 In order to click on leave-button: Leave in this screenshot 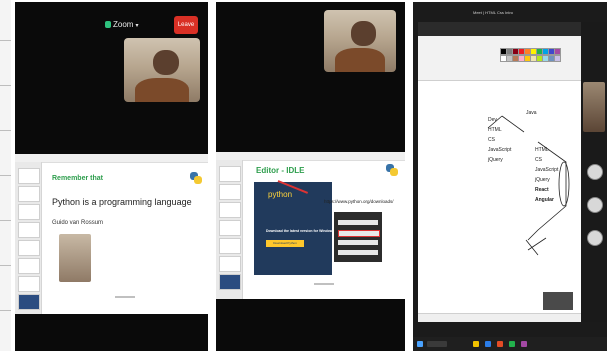, I will do `click(186, 25)`.